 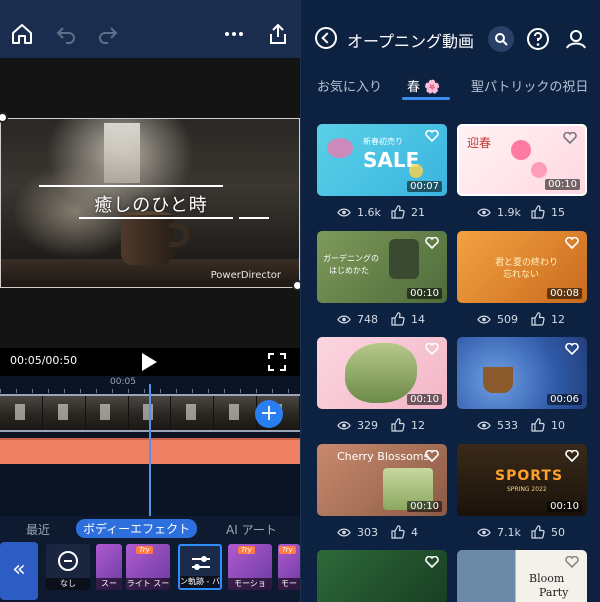 I want to click on template-header: オープニング動画, so click(x=450, y=31).